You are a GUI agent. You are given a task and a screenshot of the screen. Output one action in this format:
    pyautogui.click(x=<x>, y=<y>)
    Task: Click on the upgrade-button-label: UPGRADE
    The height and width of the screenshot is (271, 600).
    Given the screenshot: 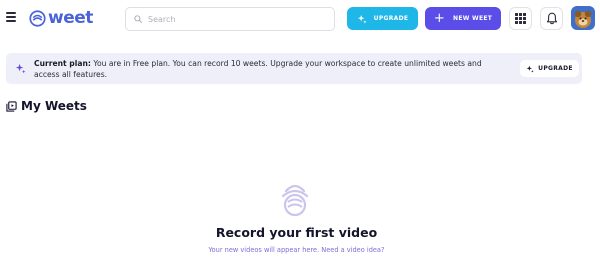 What is the action you would take?
    pyautogui.click(x=391, y=18)
    